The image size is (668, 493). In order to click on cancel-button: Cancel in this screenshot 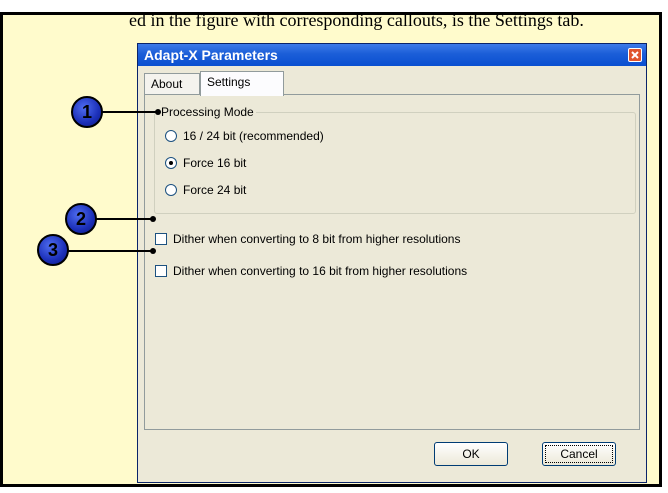, I will do `click(579, 454)`.